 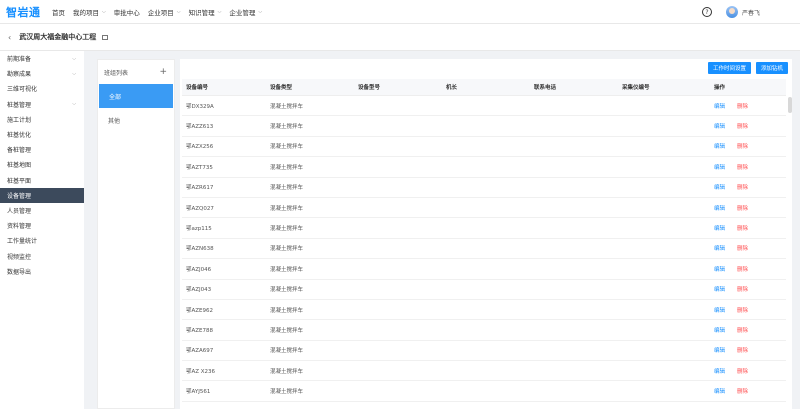 I want to click on sidebar-item-0: 前期准备 ⌵, so click(x=42, y=58).